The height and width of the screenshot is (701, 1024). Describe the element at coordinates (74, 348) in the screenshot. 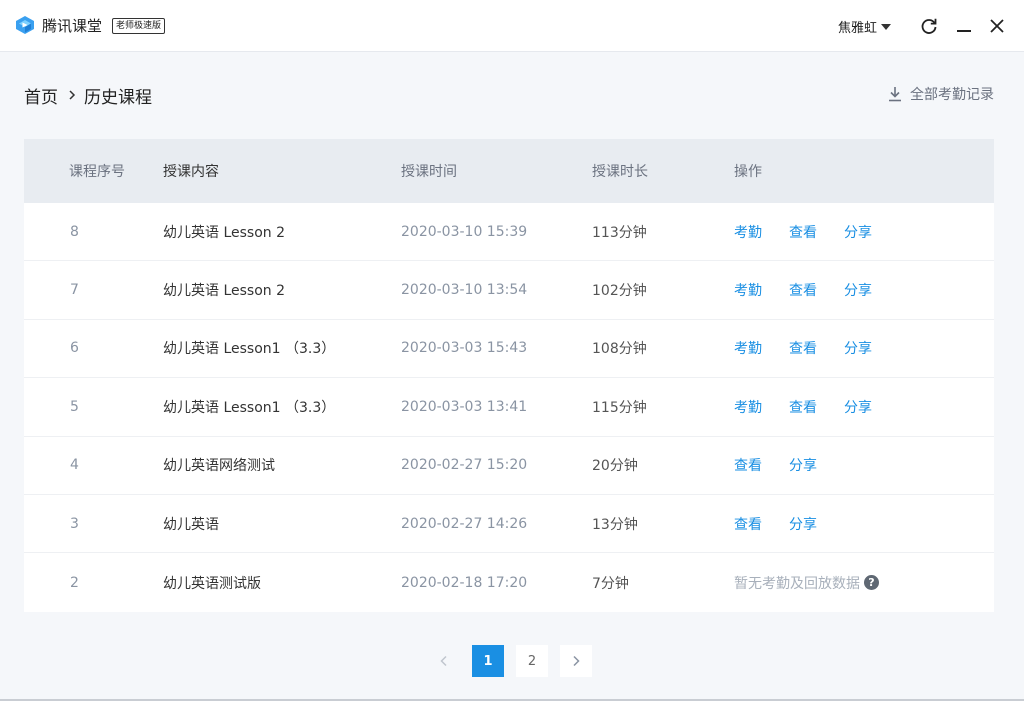

I see `row-index: 6` at that location.